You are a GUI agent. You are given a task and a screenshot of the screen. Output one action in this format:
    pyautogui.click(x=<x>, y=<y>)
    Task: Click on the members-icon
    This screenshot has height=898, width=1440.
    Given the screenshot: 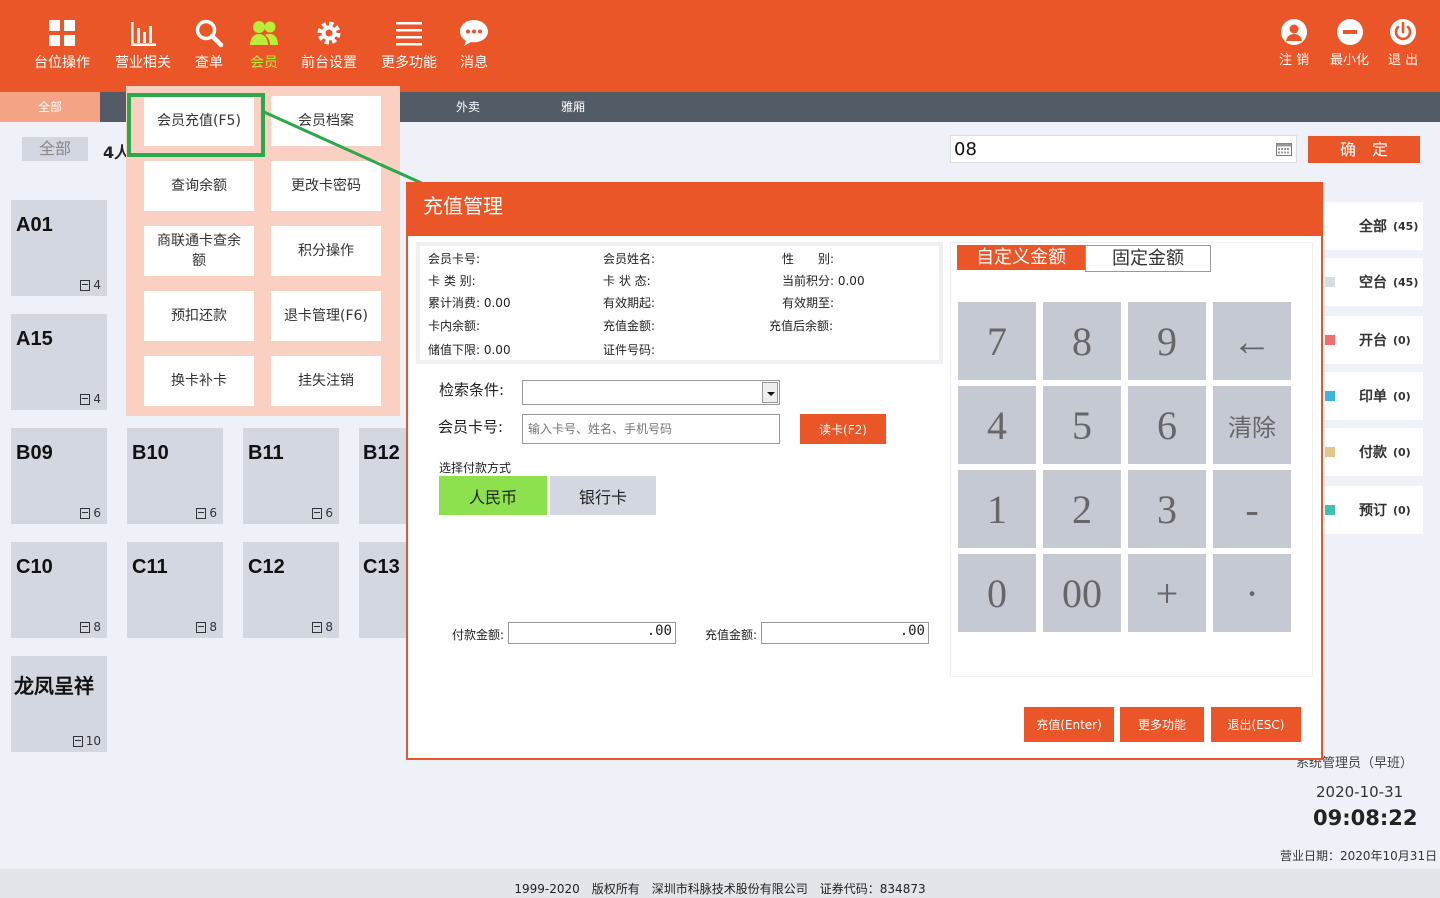 What is the action you would take?
    pyautogui.click(x=264, y=33)
    